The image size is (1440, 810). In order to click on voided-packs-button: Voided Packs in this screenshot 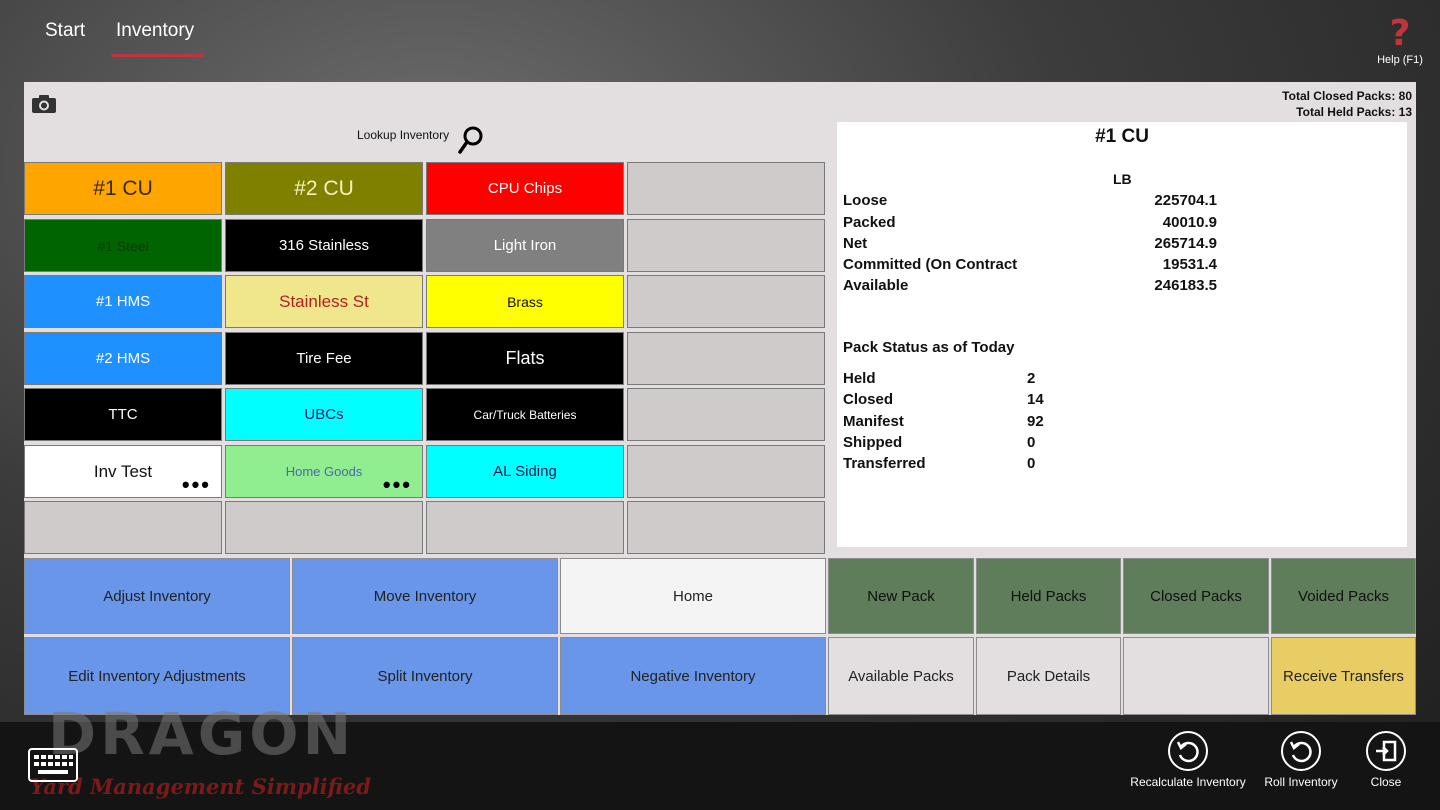, I will do `click(1343, 596)`.